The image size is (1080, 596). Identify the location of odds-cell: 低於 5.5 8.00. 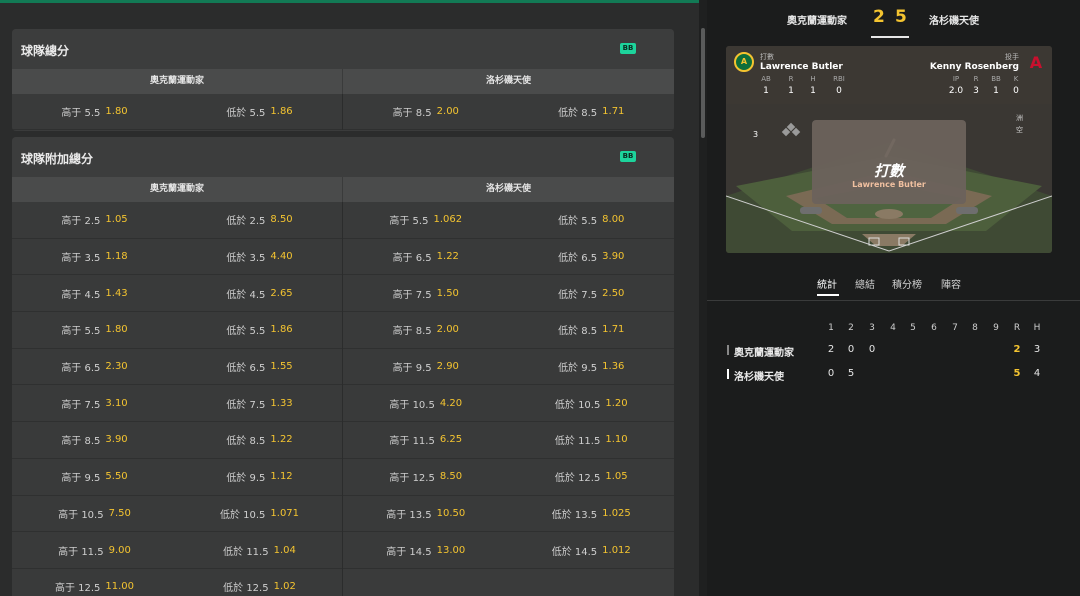
(592, 220).